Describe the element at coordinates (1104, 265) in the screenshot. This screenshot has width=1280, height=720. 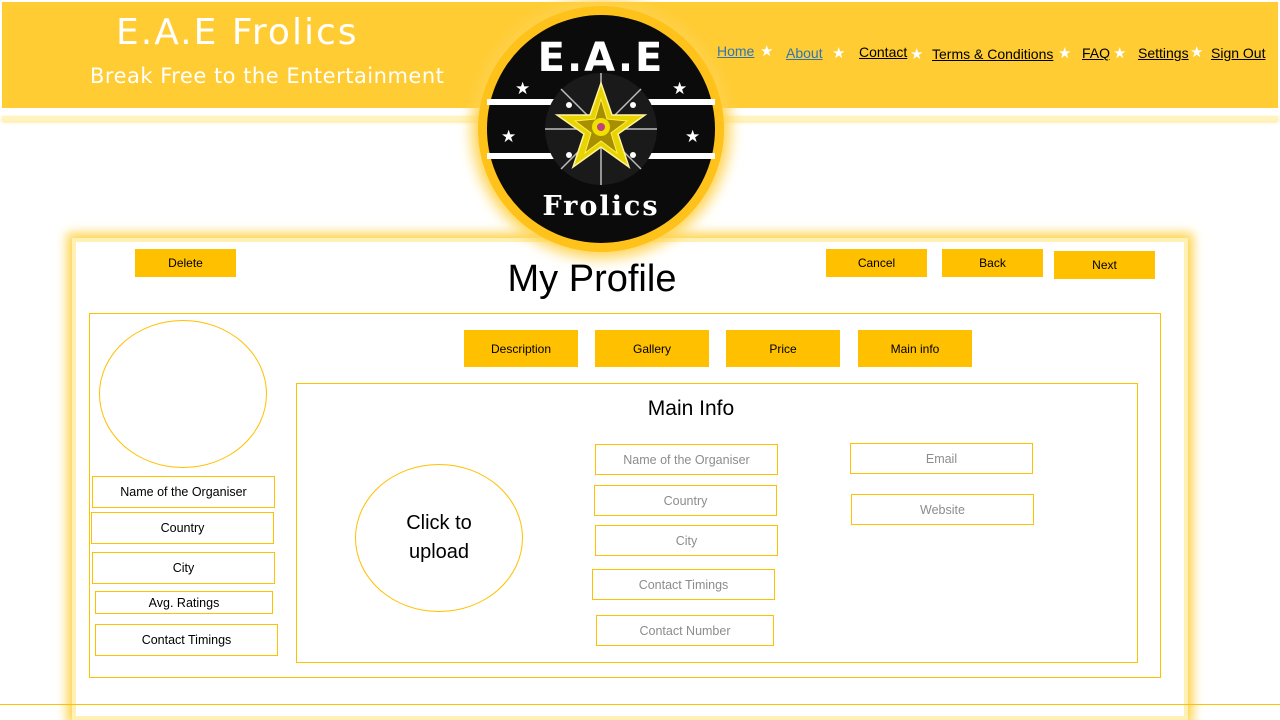
I see `next-button: Next` at that location.